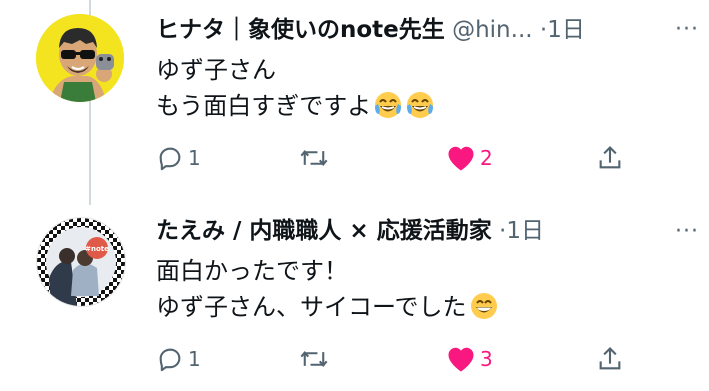  What do you see at coordinates (484, 311) in the screenshot?
I see `grinning-emoji` at bounding box center [484, 311].